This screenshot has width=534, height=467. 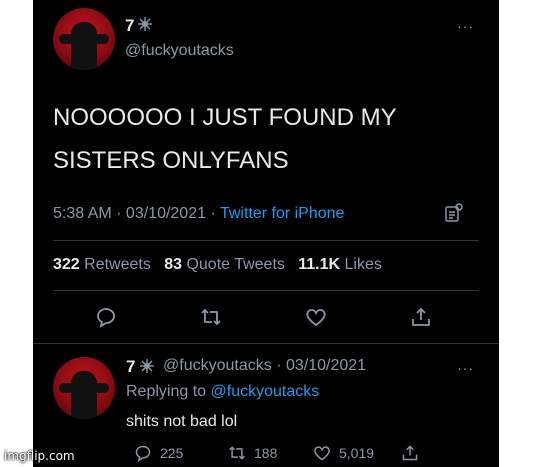 I want to click on reply-count: 225, so click(x=172, y=453).